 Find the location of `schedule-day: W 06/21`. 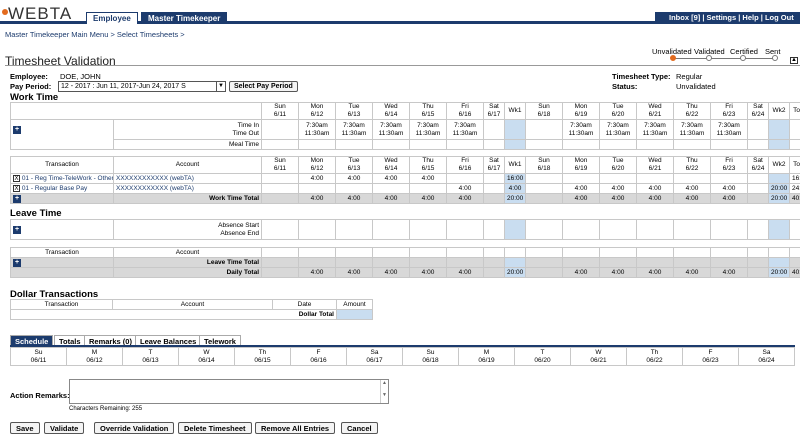

schedule-day: W 06/21 is located at coordinates (598, 356).